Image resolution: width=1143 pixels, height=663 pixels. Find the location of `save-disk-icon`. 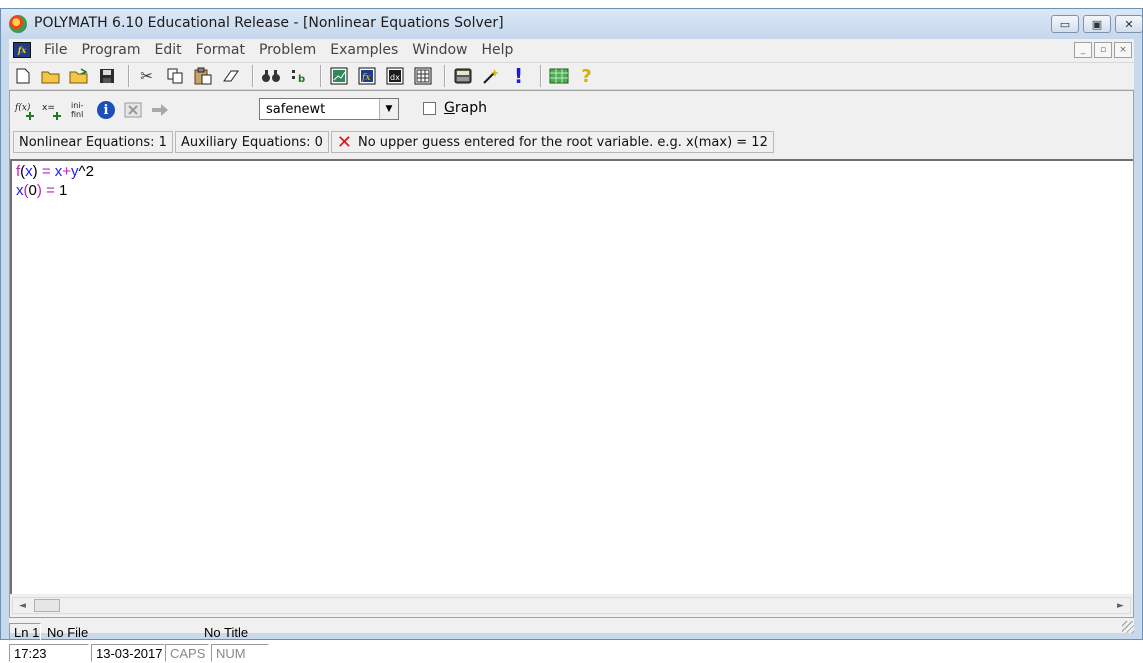

save-disk-icon is located at coordinates (106, 76).